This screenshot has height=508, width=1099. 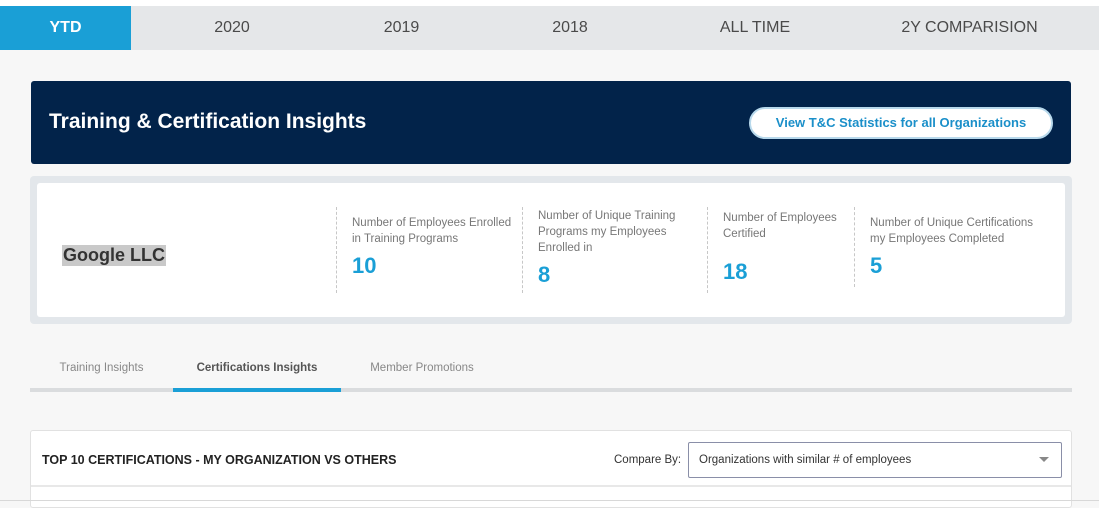 I want to click on stat-value: 5, so click(x=876, y=265).